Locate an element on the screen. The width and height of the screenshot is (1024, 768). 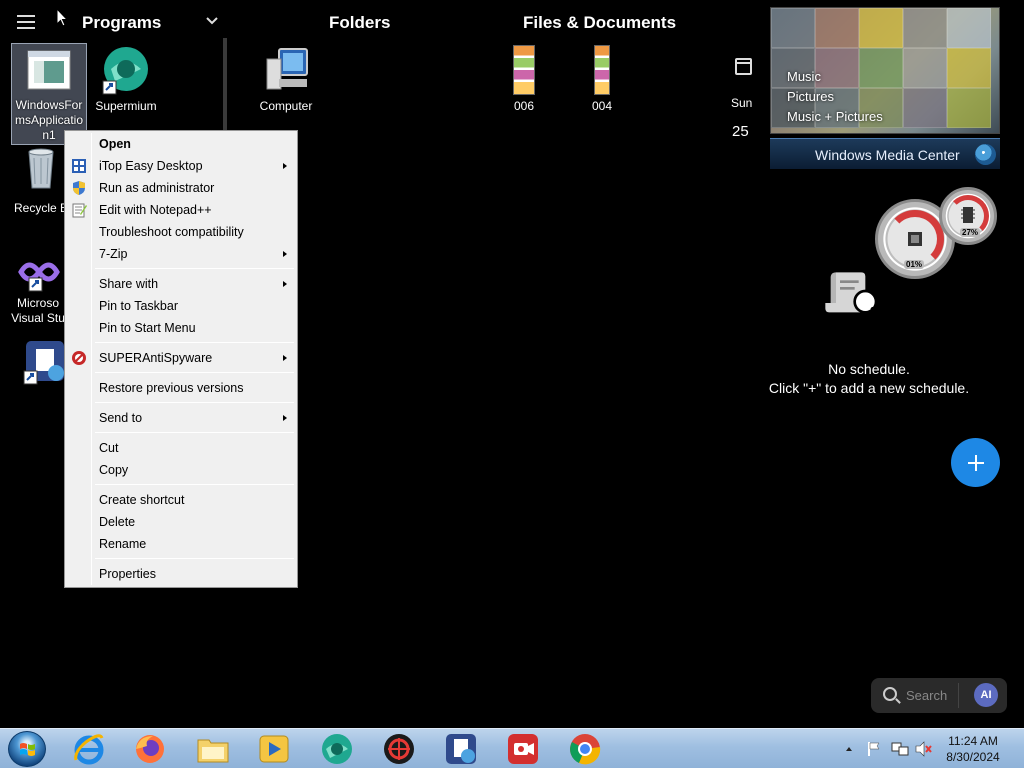
clock-date: 8/30/2024 is located at coordinates (973, 757).